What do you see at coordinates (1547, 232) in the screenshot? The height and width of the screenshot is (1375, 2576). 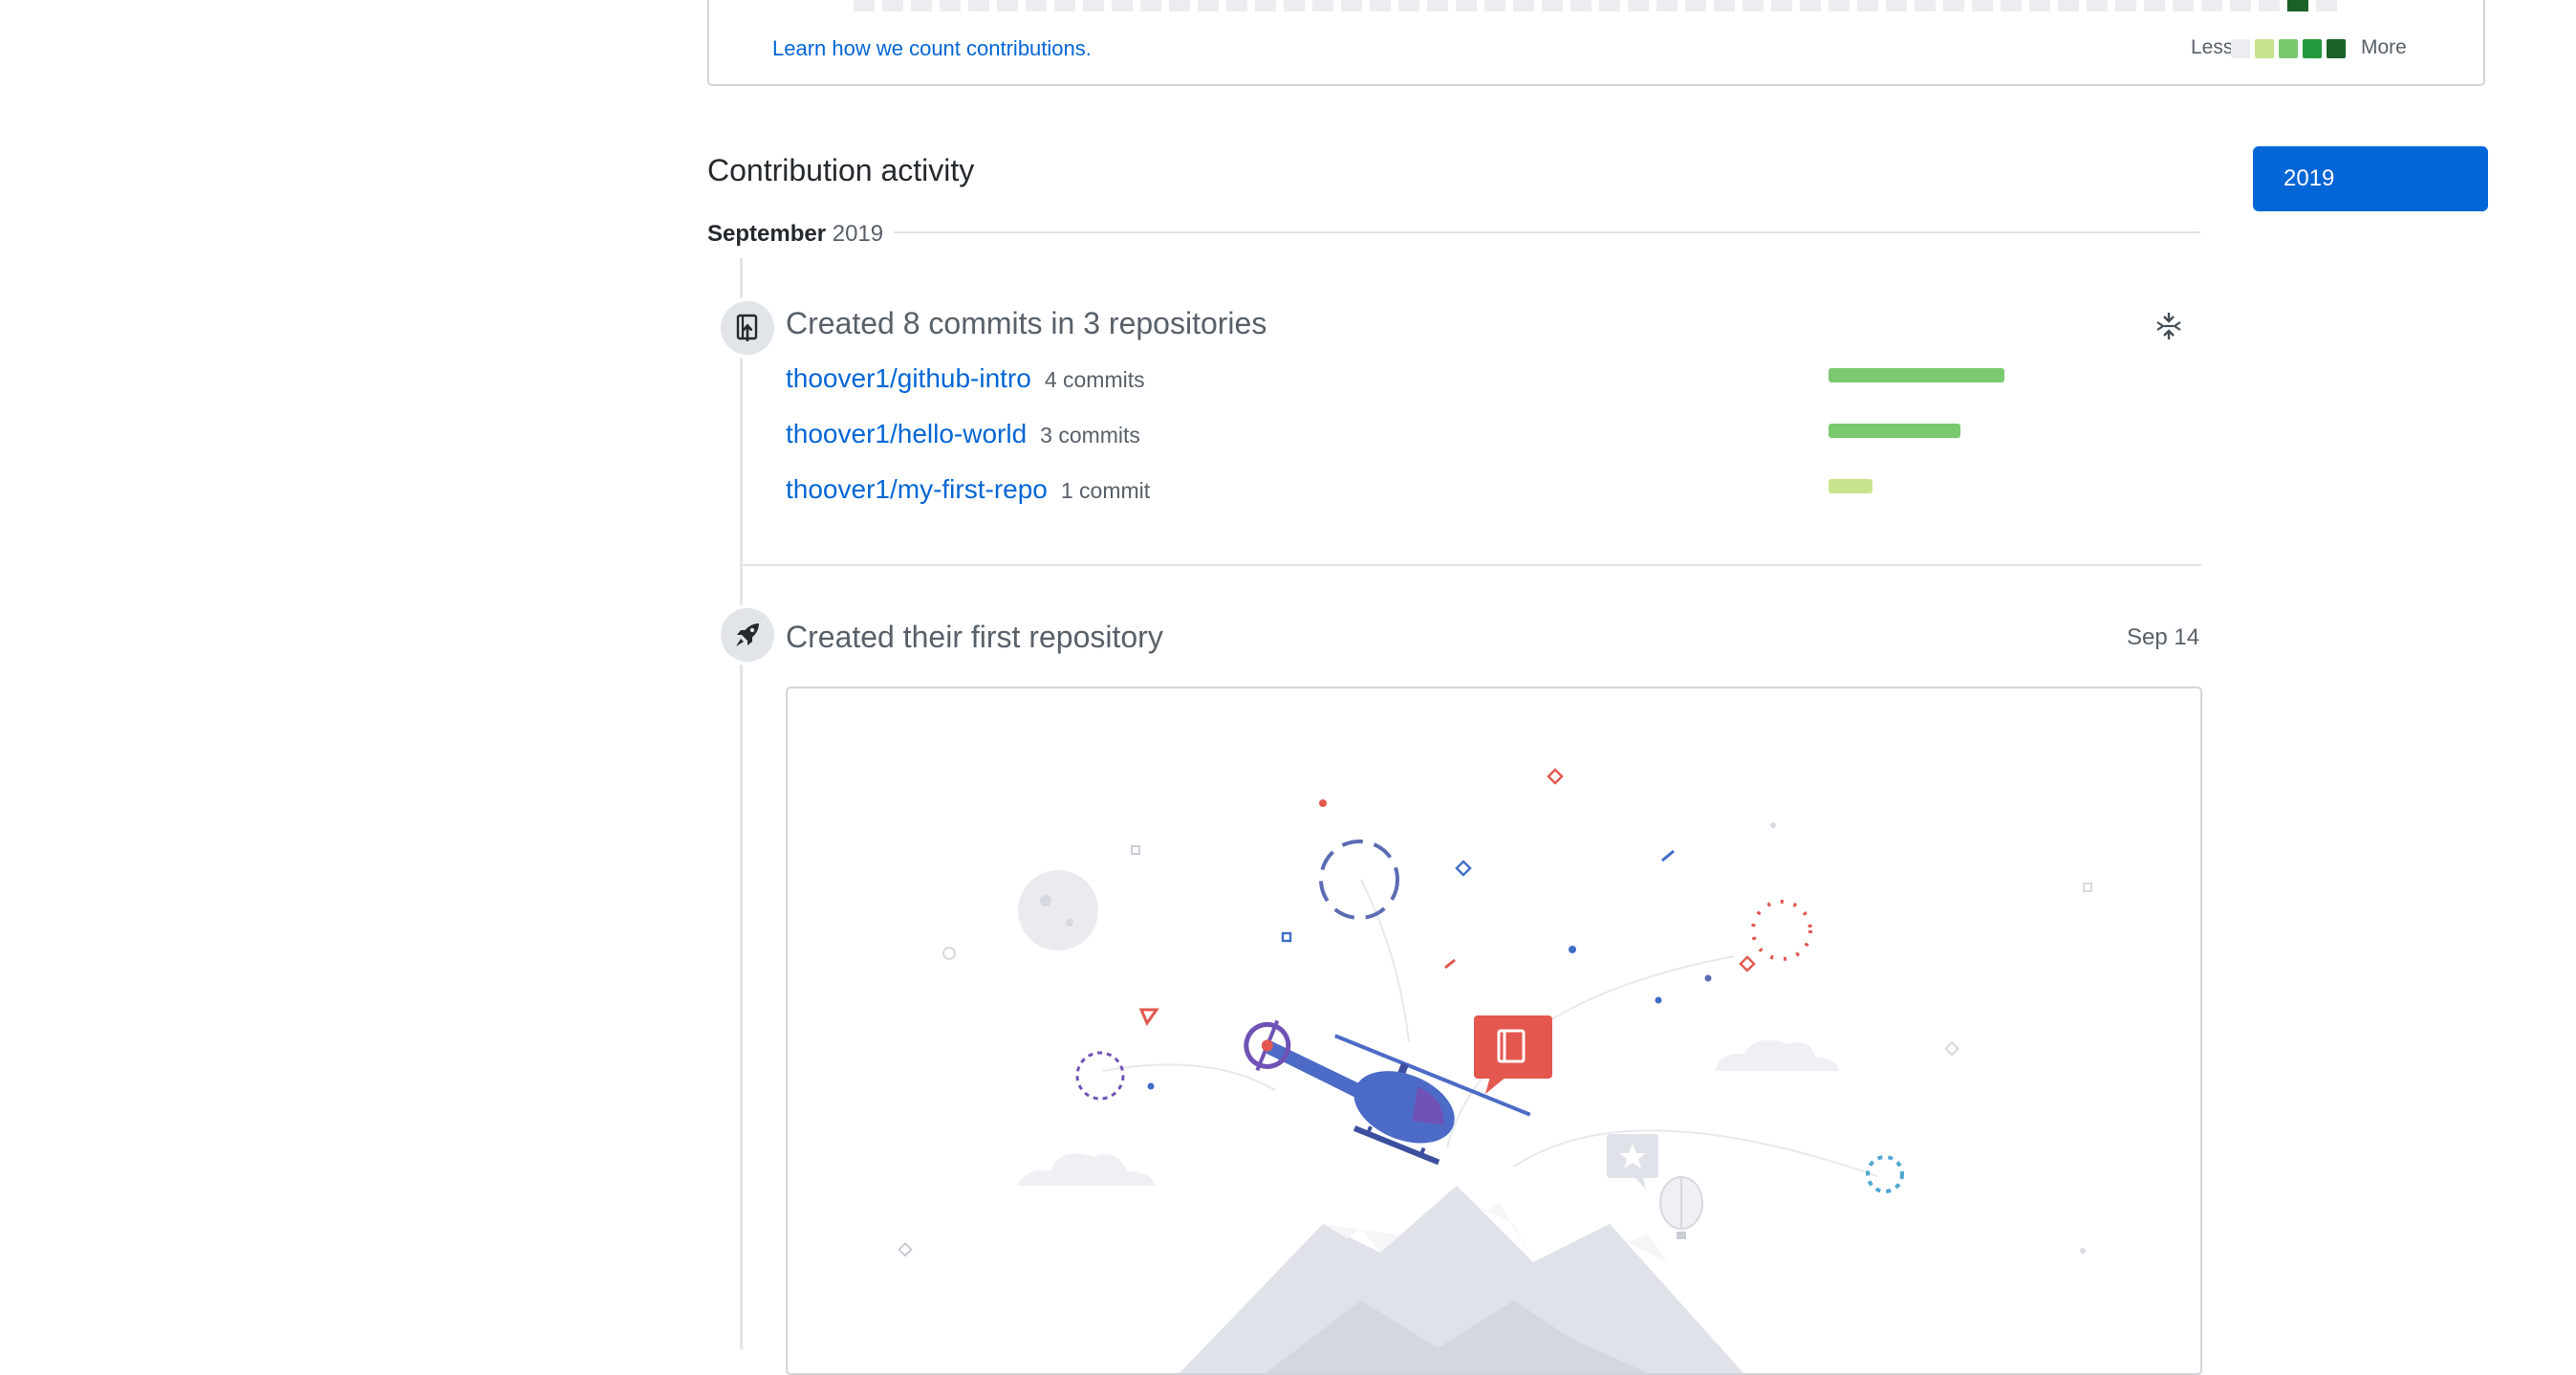 I see `month-divider` at bounding box center [1547, 232].